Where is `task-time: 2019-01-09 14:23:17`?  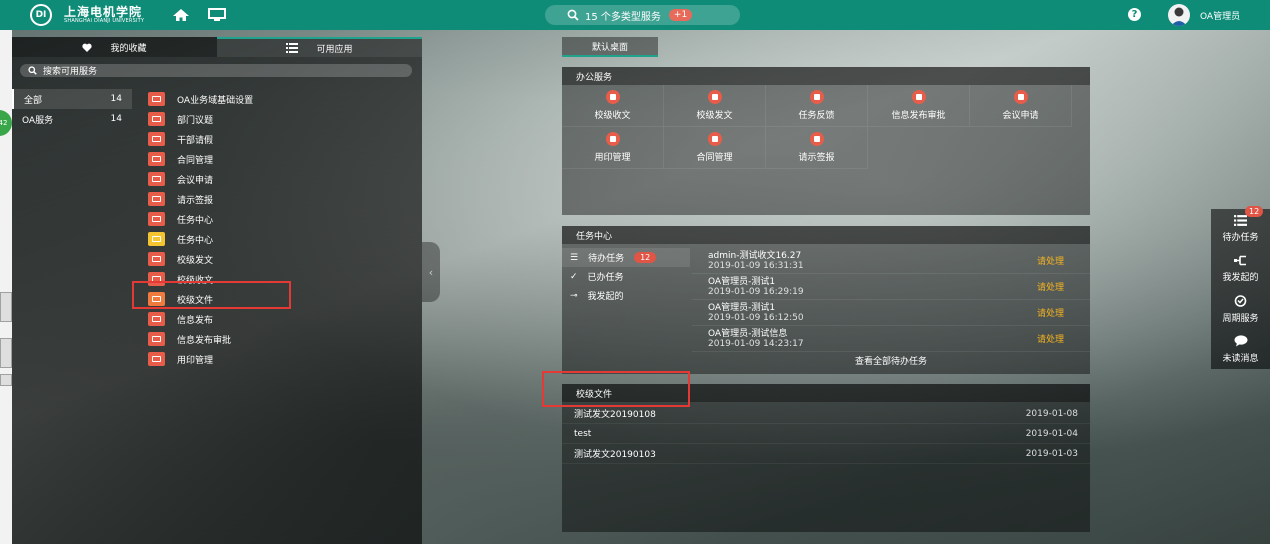 task-time: 2019-01-09 14:23:17 is located at coordinates (756, 343).